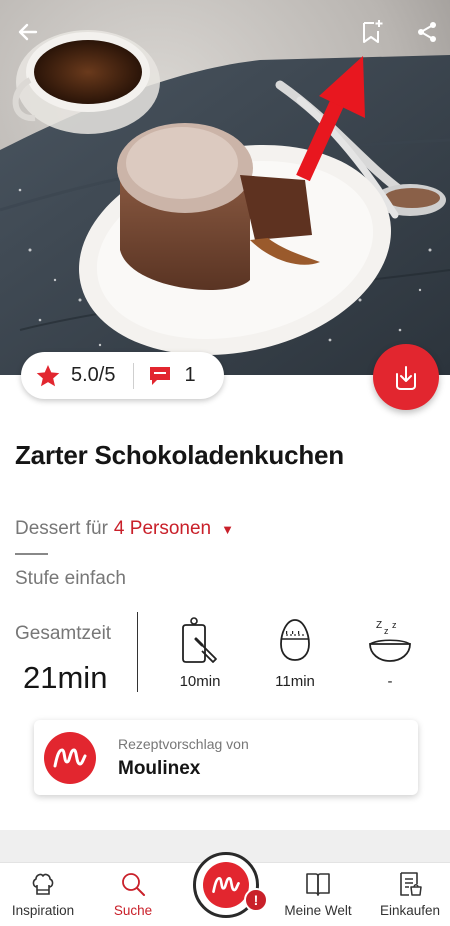  Describe the element at coordinates (159, 768) in the screenshot. I see `sponsor-name: Moulinex` at that location.